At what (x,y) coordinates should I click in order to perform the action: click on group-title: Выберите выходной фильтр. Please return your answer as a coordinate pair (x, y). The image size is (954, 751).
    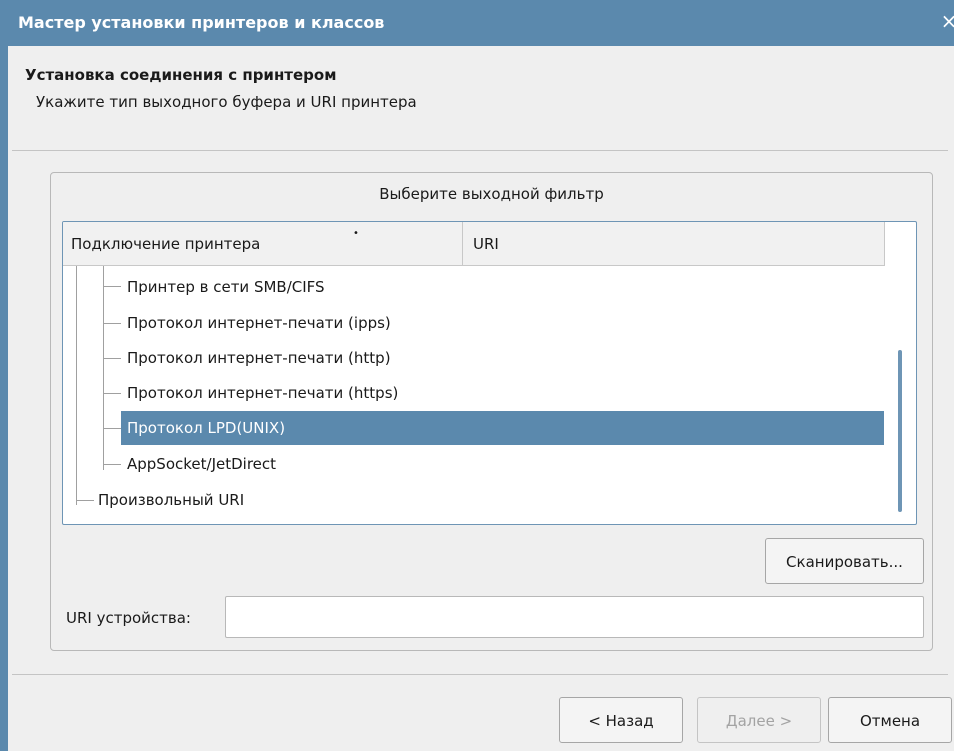
    Looking at the image, I should click on (491, 194).